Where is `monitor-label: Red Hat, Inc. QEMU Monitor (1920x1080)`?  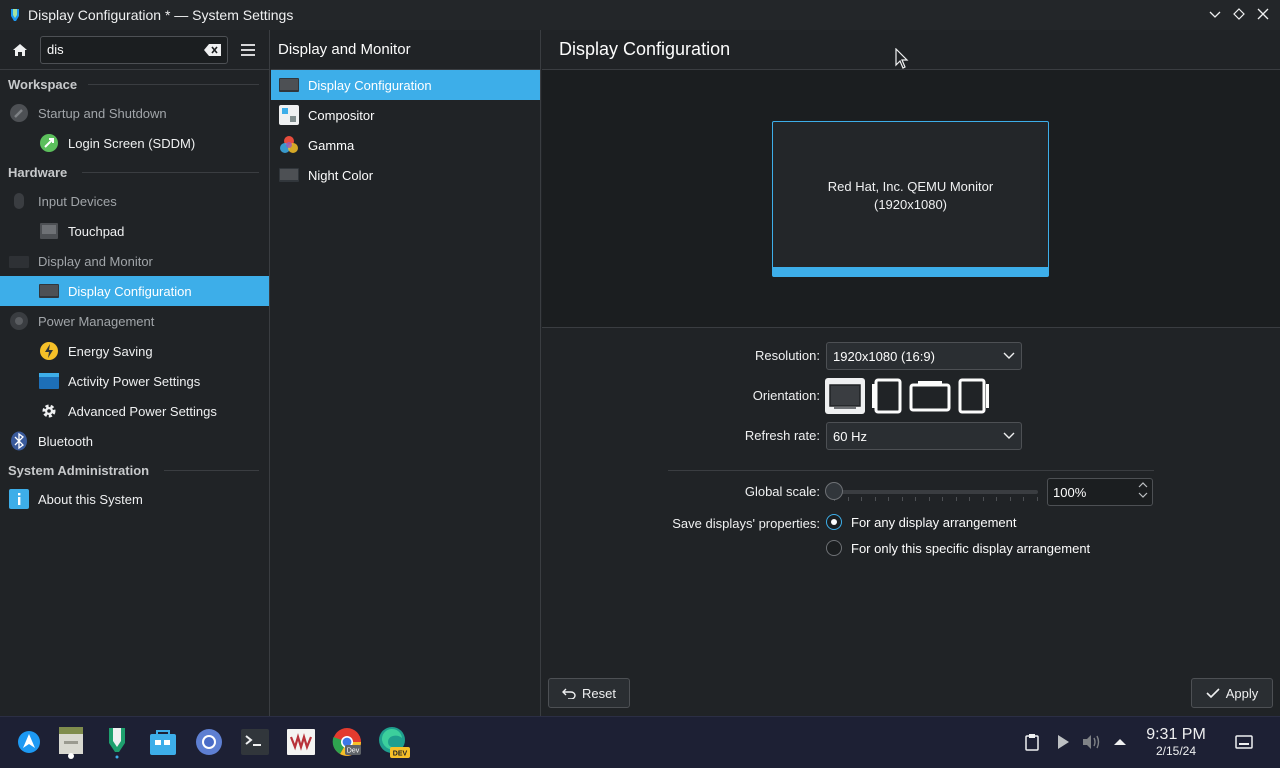
monitor-label: Red Hat, Inc. QEMU Monitor (1920x1080) is located at coordinates (910, 196).